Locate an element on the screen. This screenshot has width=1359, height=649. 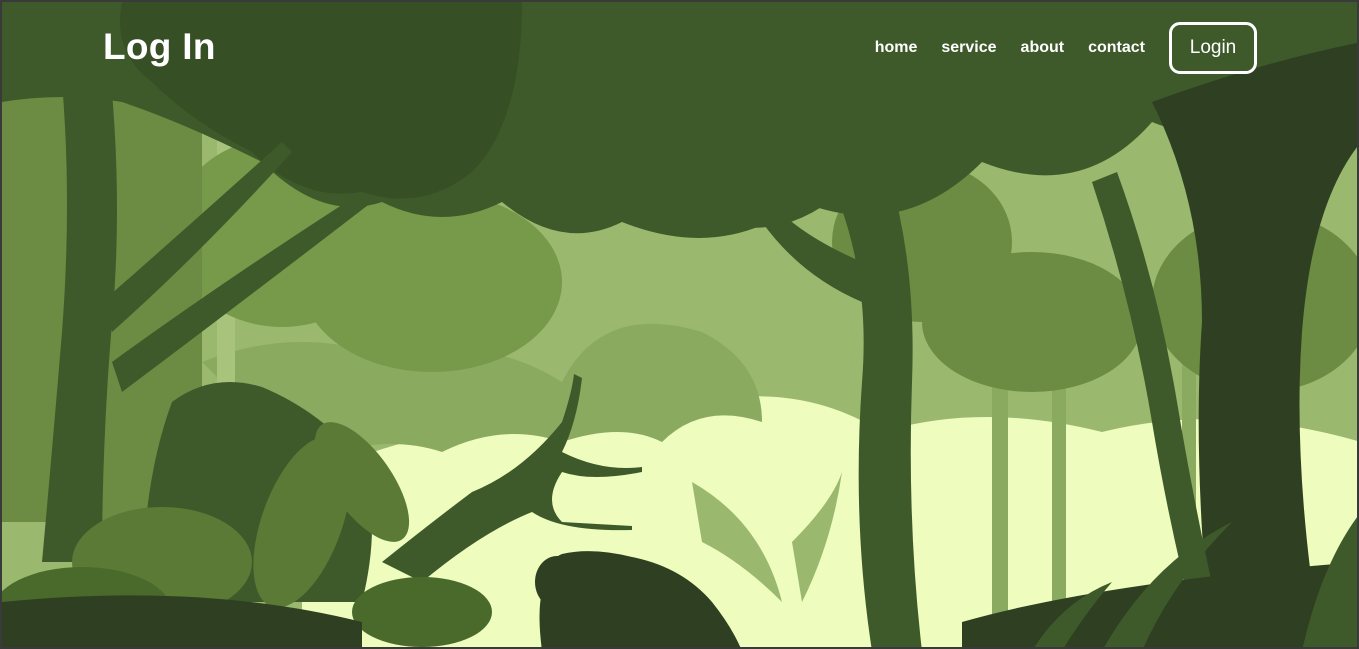
brand-title: Log In is located at coordinates (159, 46).